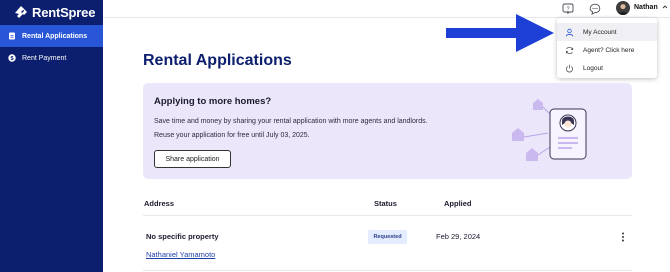 This screenshot has height=272, width=670. I want to click on power-icon, so click(569, 68).